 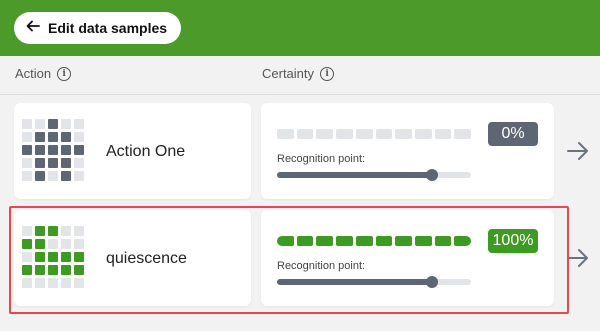 I want to click on certainty-bar, so click(x=374, y=134).